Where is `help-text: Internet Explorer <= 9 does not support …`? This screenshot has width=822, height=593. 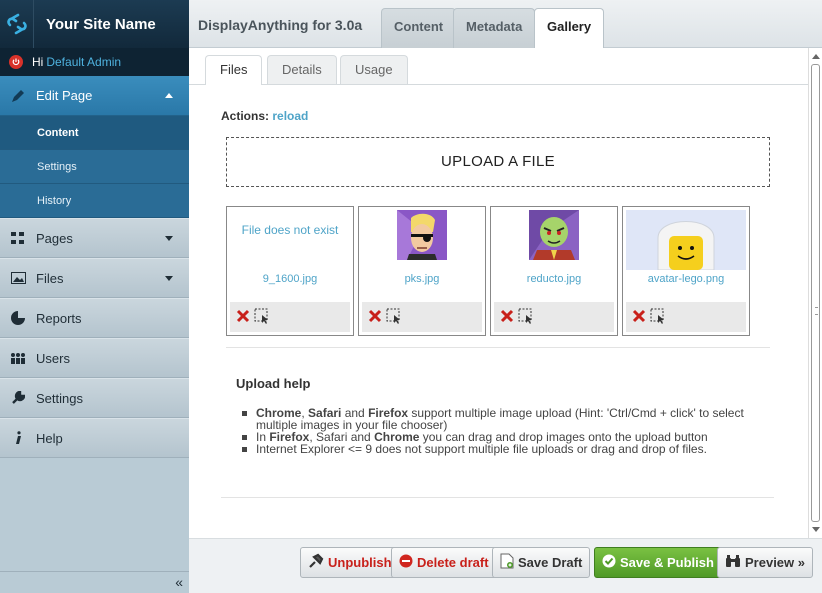 help-text: Internet Explorer <= 9 does not support … is located at coordinates (481, 449).